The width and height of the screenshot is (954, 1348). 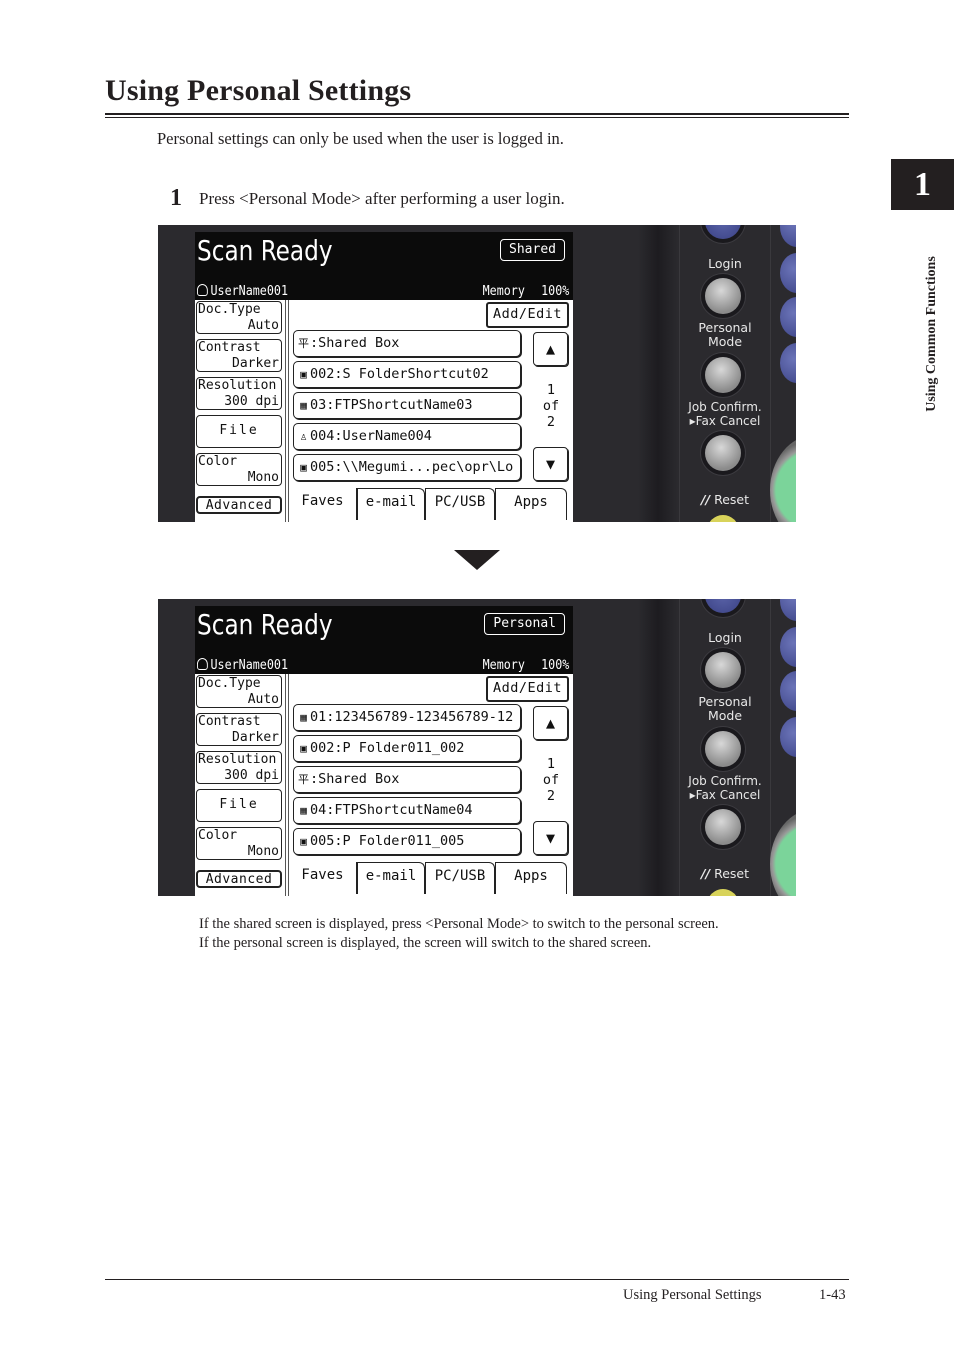 What do you see at coordinates (524, 624) in the screenshot?
I see `mode-toggle-button: Personal` at bounding box center [524, 624].